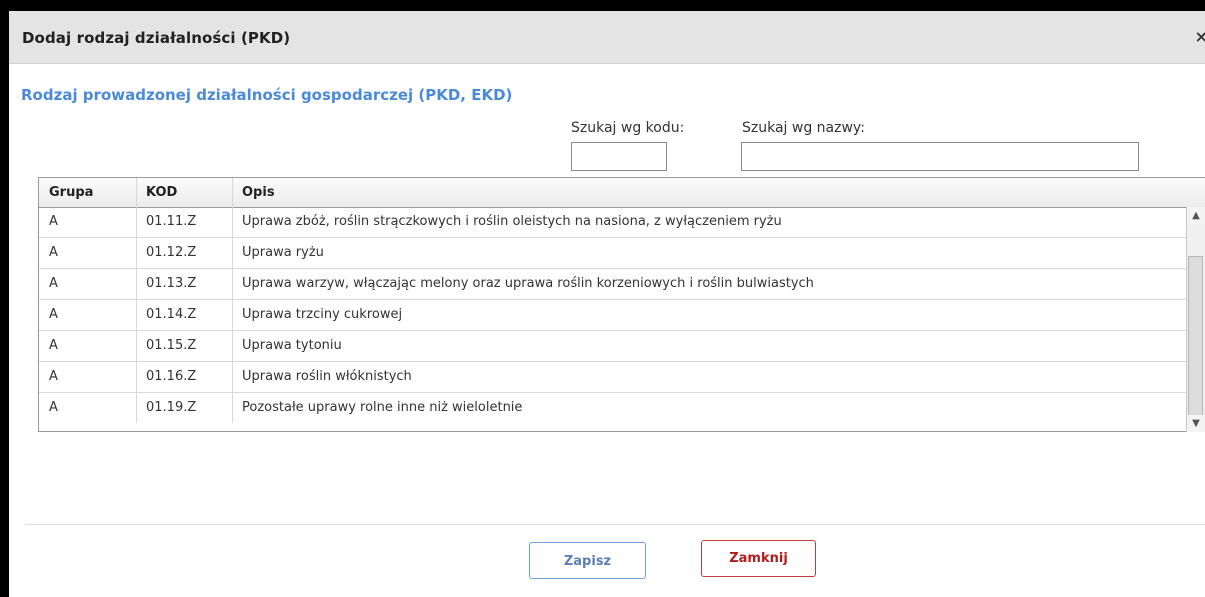 The image size is (1205, 597). Describe the element at coordinates (171, 376) in the screenshot. I see `cell-kod: 01.16.Z` at that location.